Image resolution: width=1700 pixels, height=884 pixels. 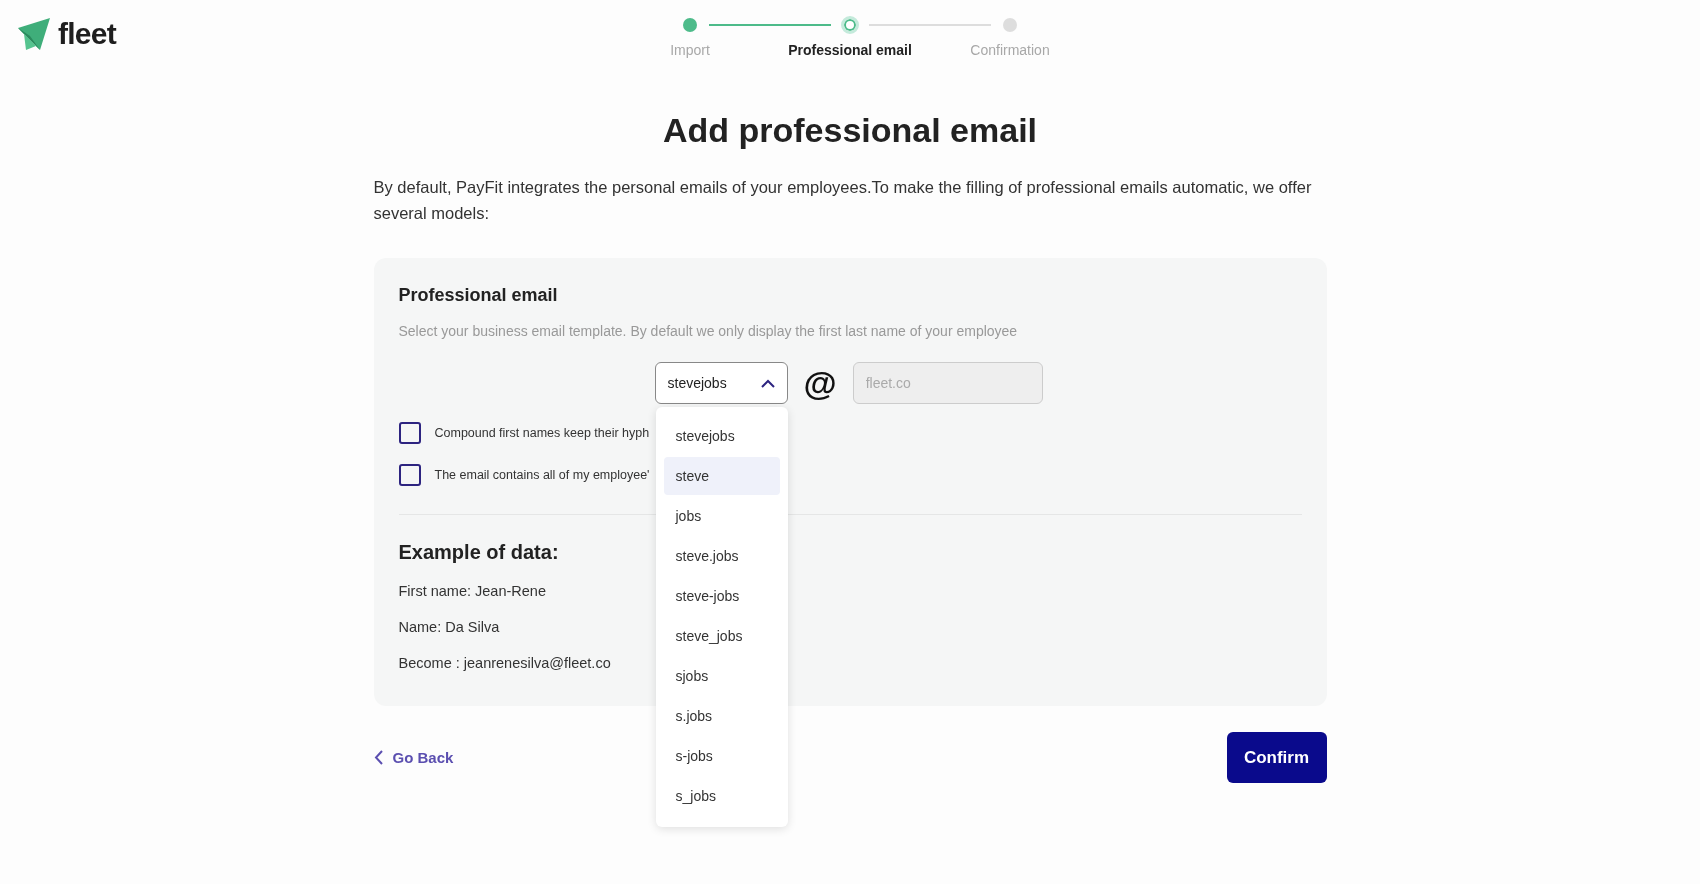 I want to click on chevron-left-icon, so click(x=378, y=758).